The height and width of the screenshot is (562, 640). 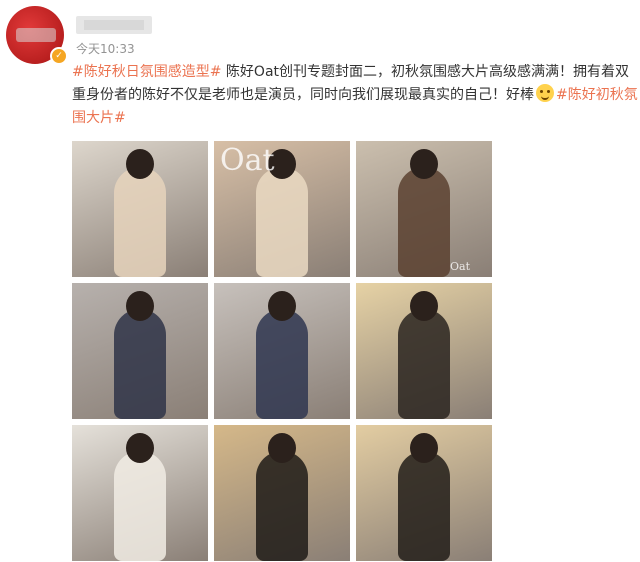 I want to click on verified-badge-icon: ✓, so click(x=59, y=56).